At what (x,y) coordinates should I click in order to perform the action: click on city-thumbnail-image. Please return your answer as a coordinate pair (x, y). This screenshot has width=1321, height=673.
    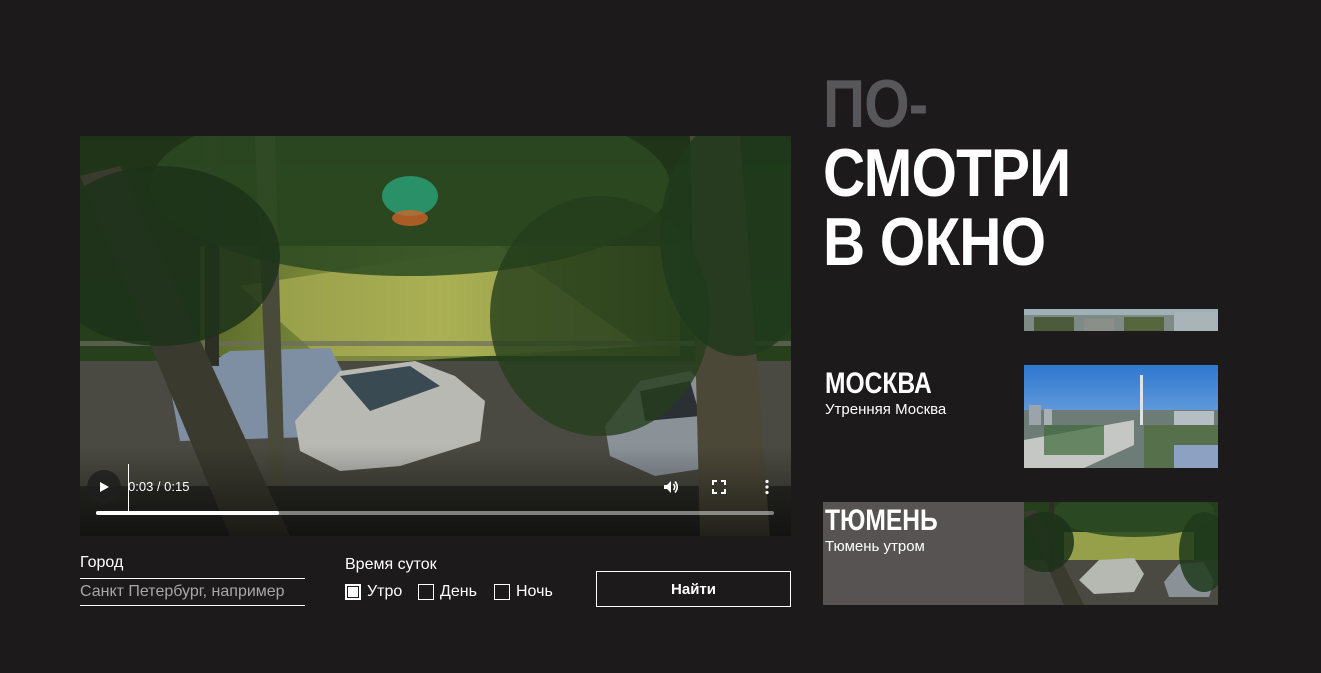
    Looking at the image, I should click on (1121, 320).